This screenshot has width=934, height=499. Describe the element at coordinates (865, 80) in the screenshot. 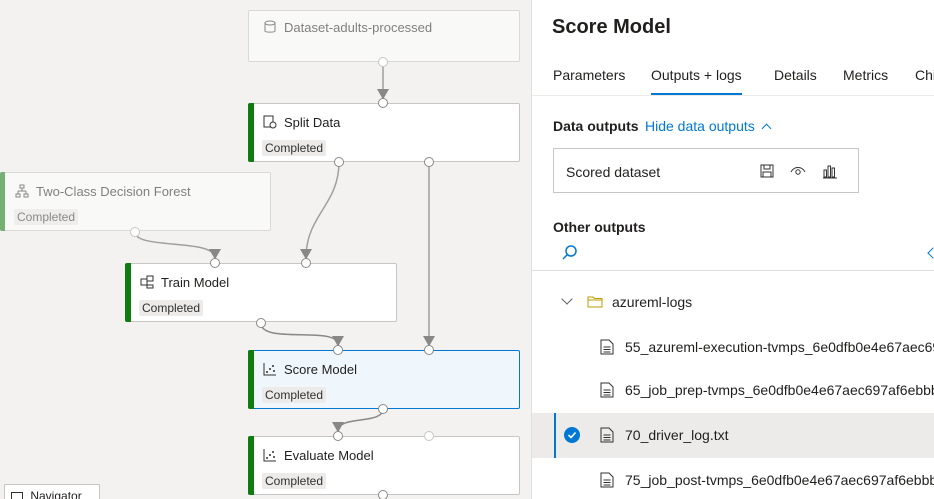

I see `tab-metrics: Metrics` at that location.